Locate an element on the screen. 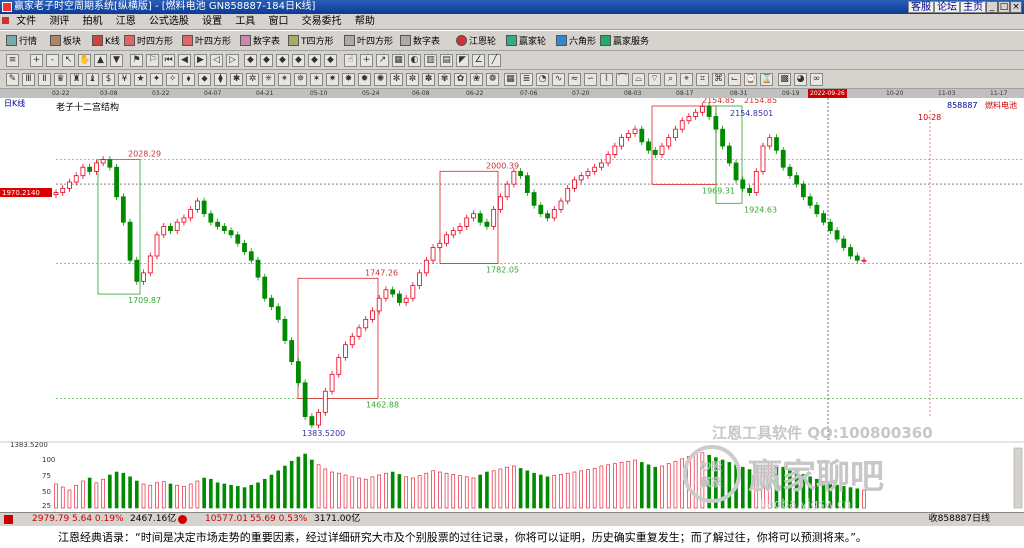  chart-icon: ▤ is located at coordinates (446, 60).